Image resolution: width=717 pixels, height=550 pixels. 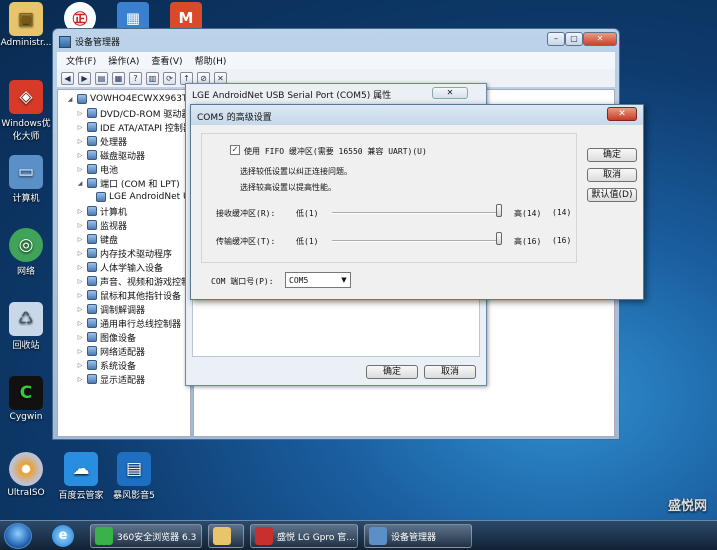 I want to click on camera-icon, so click(x=92, y=337).